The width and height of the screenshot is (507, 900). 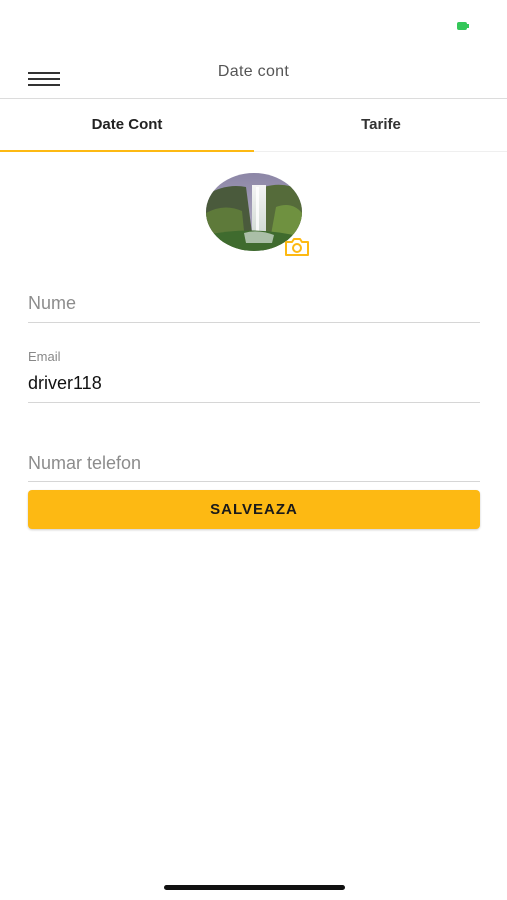 I want to click on name-field, so click(x=254, y=304).